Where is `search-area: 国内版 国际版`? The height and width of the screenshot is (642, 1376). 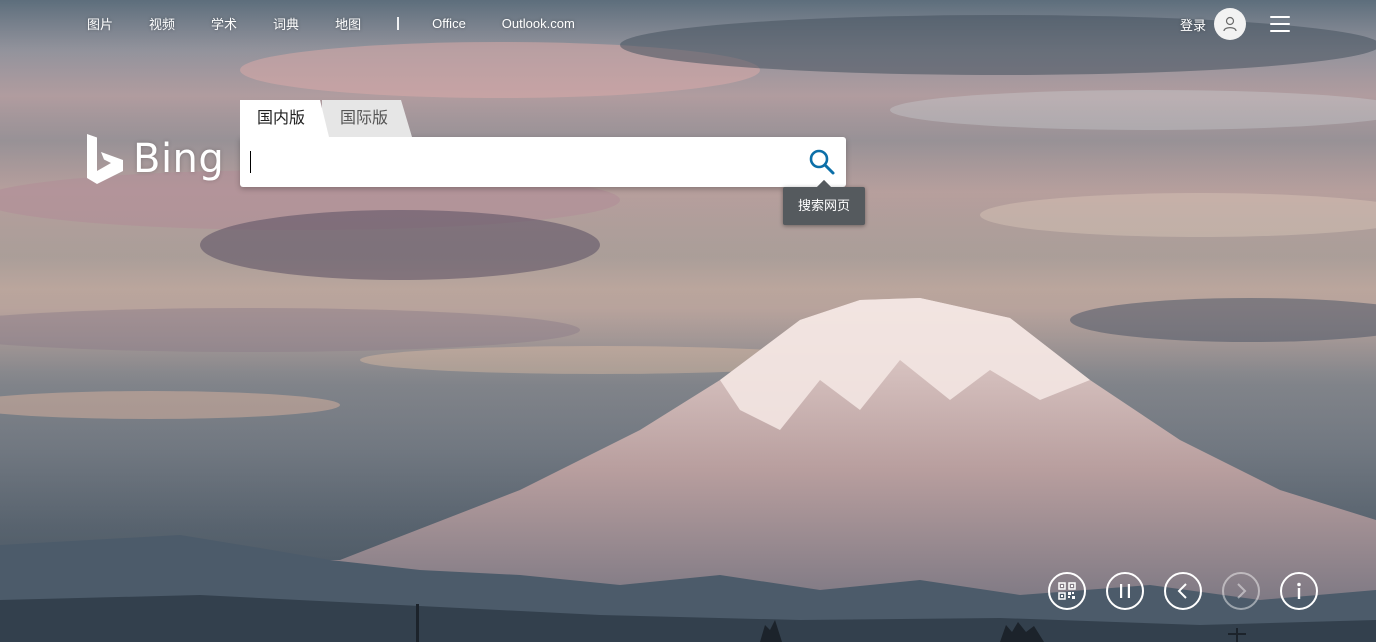 search-area: 国内版 国际版 is located at coordinates (543, 144).